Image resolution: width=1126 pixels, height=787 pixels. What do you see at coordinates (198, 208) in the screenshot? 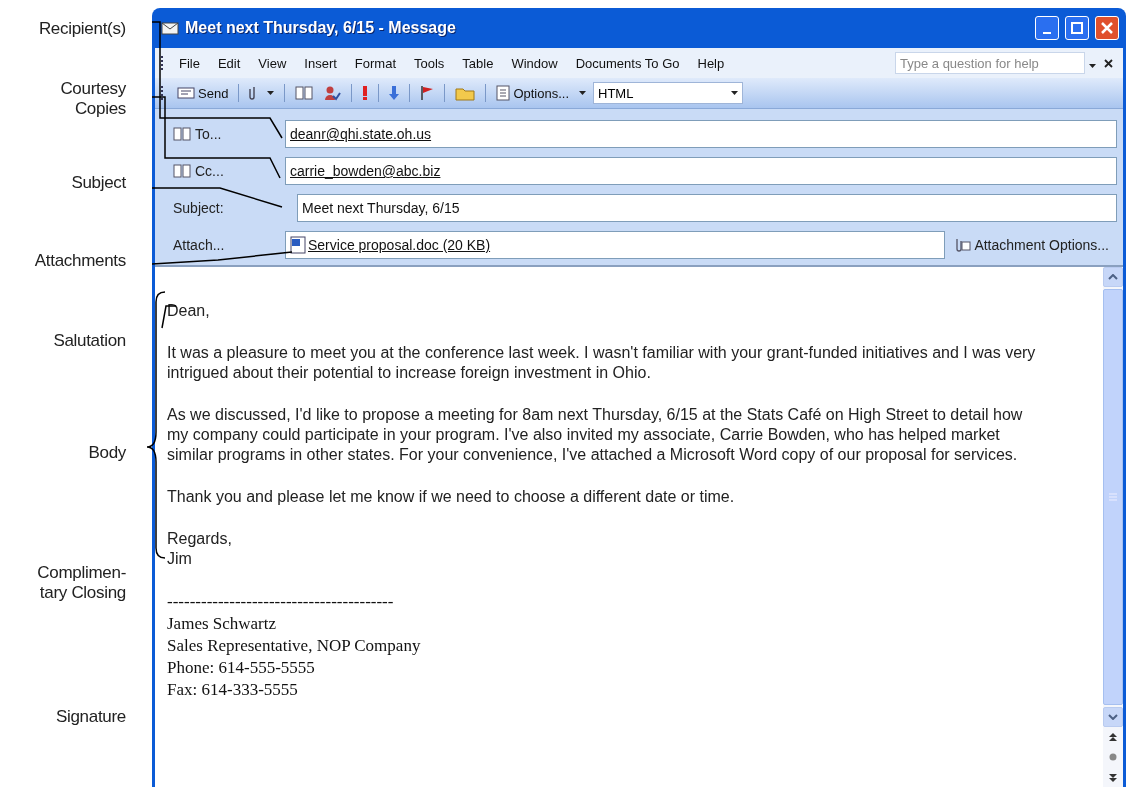
I see `field-label: Subject:` at bounding box center [198, 208].